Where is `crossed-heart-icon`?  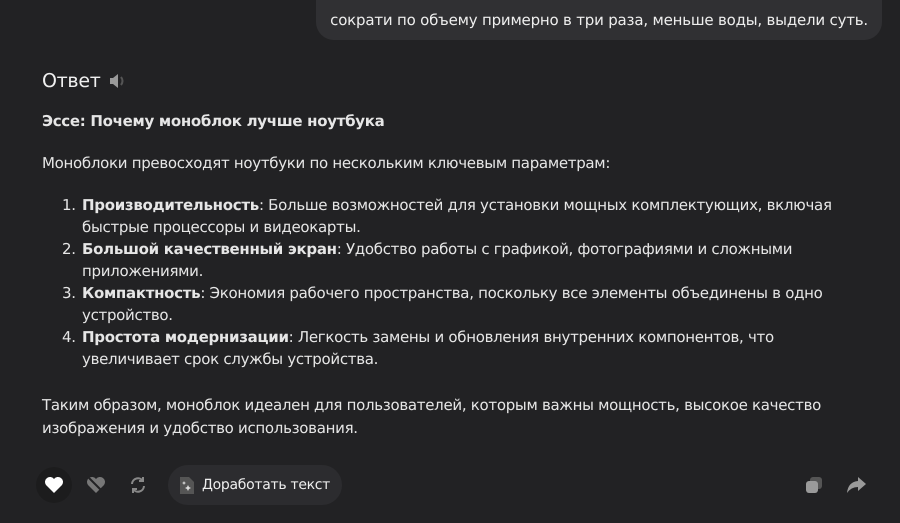
crossed-heart-icon is located at coordinates (96, 485).